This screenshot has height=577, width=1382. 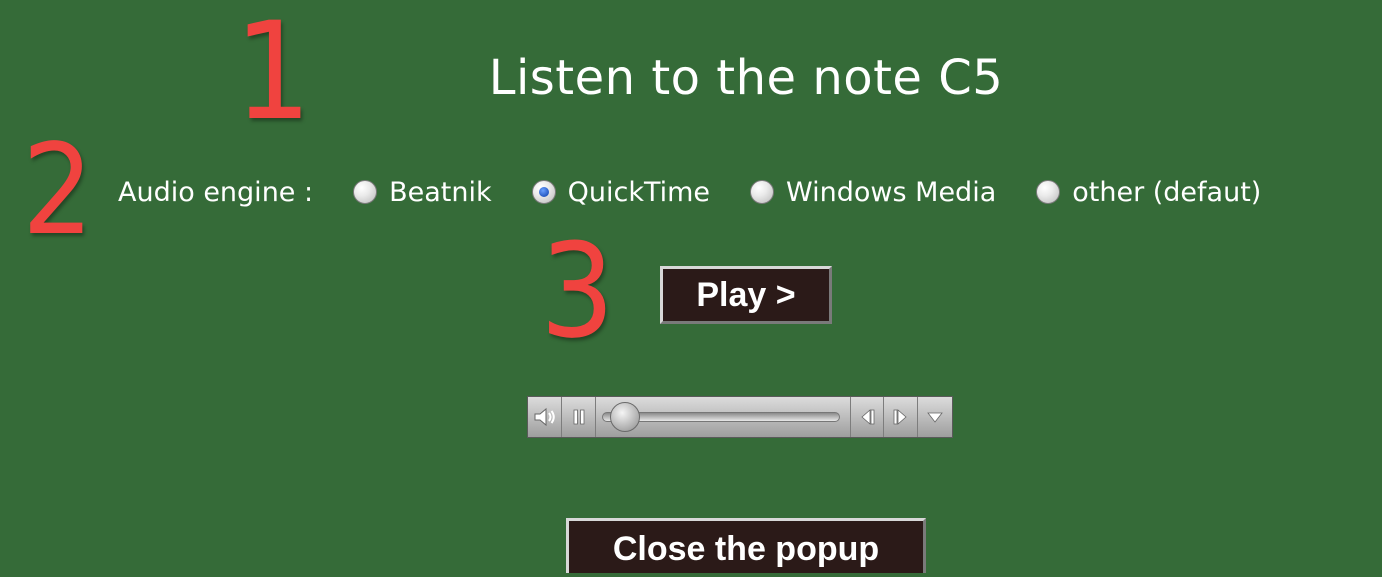 What do you see at coordinates (1167, 192) in the screenshot?
I see `radio-label-other: other (defaut)` at bounding box center [1167, 192].